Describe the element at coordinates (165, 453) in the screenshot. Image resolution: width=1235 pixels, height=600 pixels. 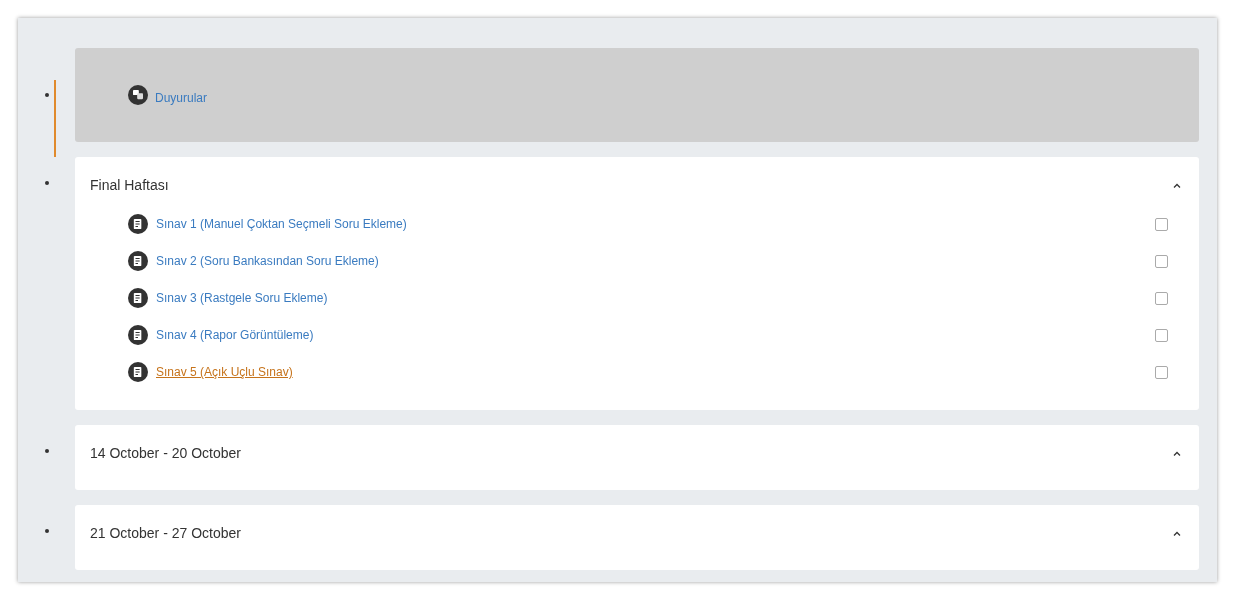
I see `section-title: 14 October - 20 October` at that location.